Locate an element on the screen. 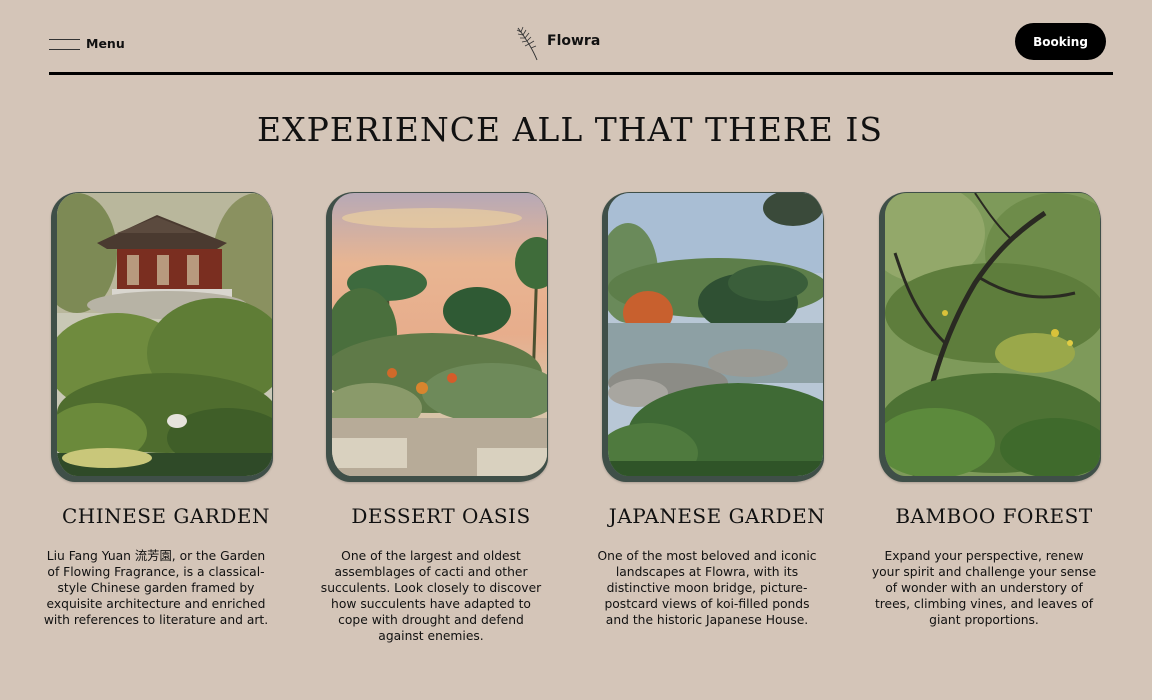 Image resolution: width=1152 pixels, height=700 pixels. leaf-logo-icon is located at coordinates (527, 43).